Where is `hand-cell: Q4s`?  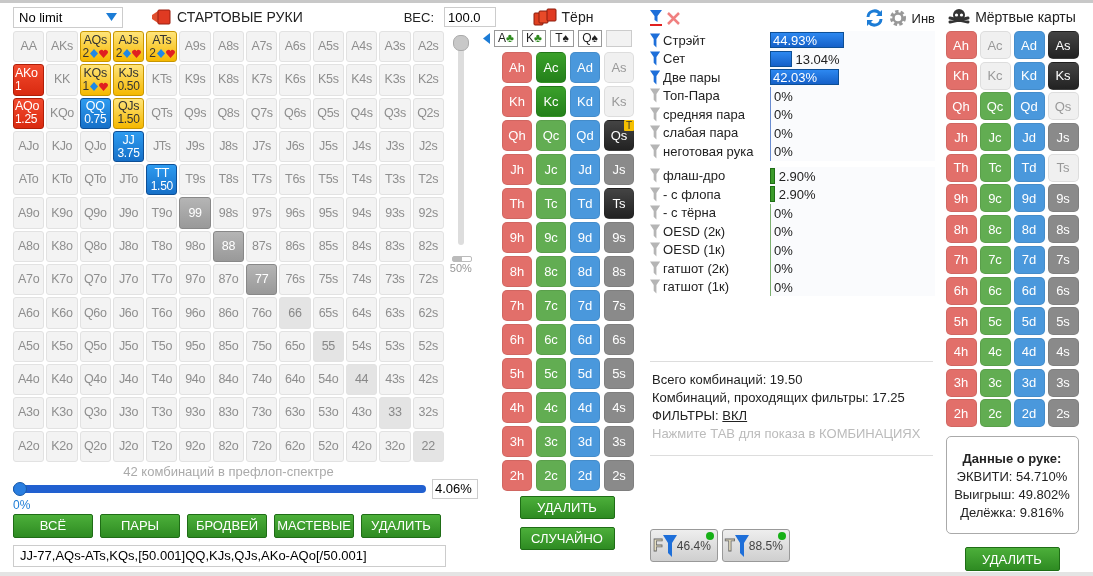 hand-cell: Q4s is located at coordinates (361, 113).